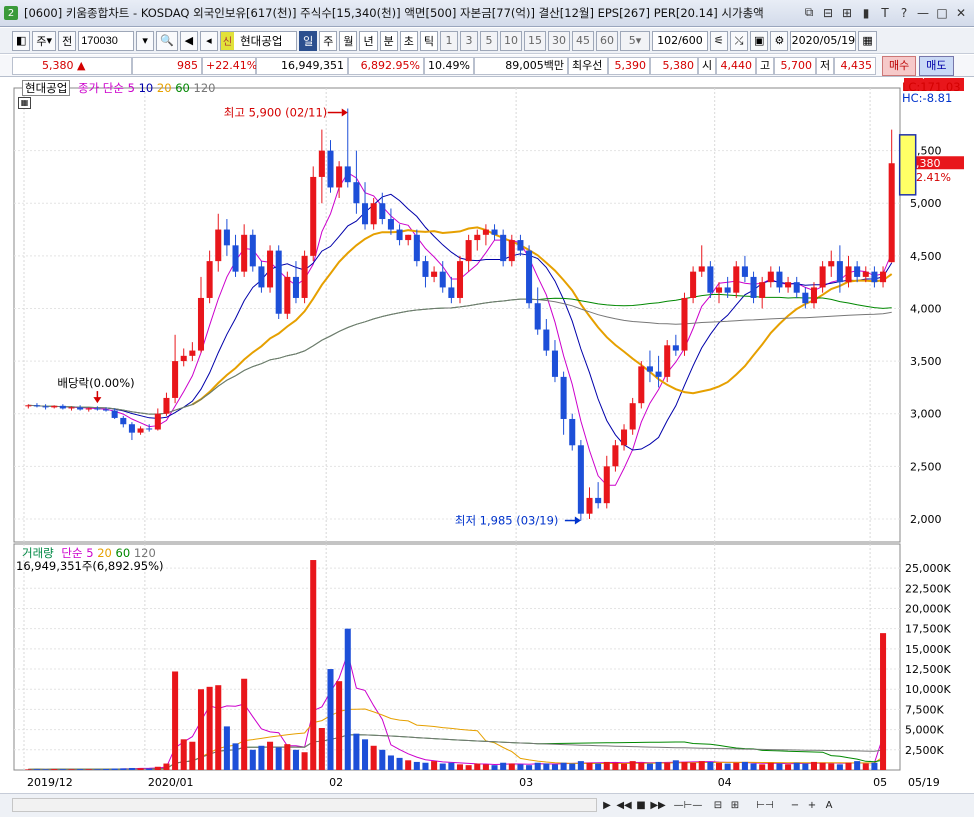 Image resolution: width=974 pixels, height=817 pixels. I want to click on stock-name-box: 신 현대공업, so click(258, 40).